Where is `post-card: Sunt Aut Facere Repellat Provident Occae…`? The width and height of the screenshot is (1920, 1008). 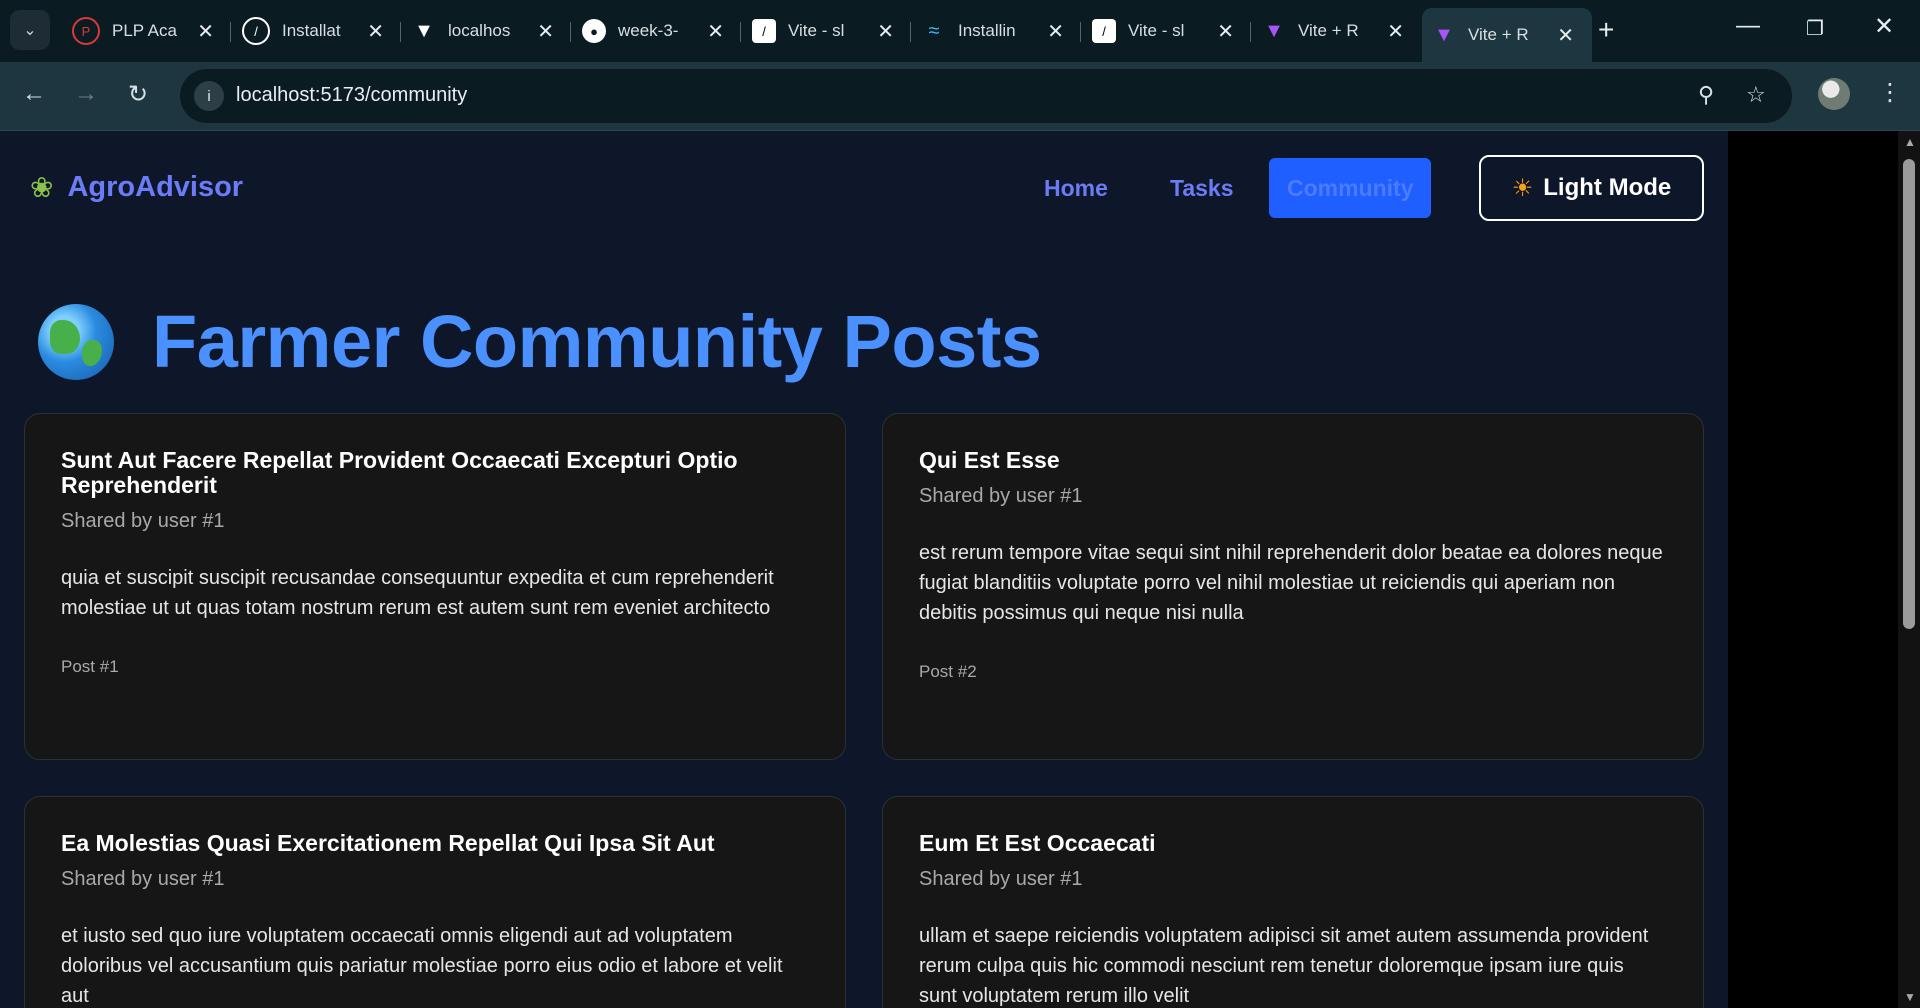 post-card: Sunt Aut Facere Repellat Provident Occae… is located at coordinates (435, 586).